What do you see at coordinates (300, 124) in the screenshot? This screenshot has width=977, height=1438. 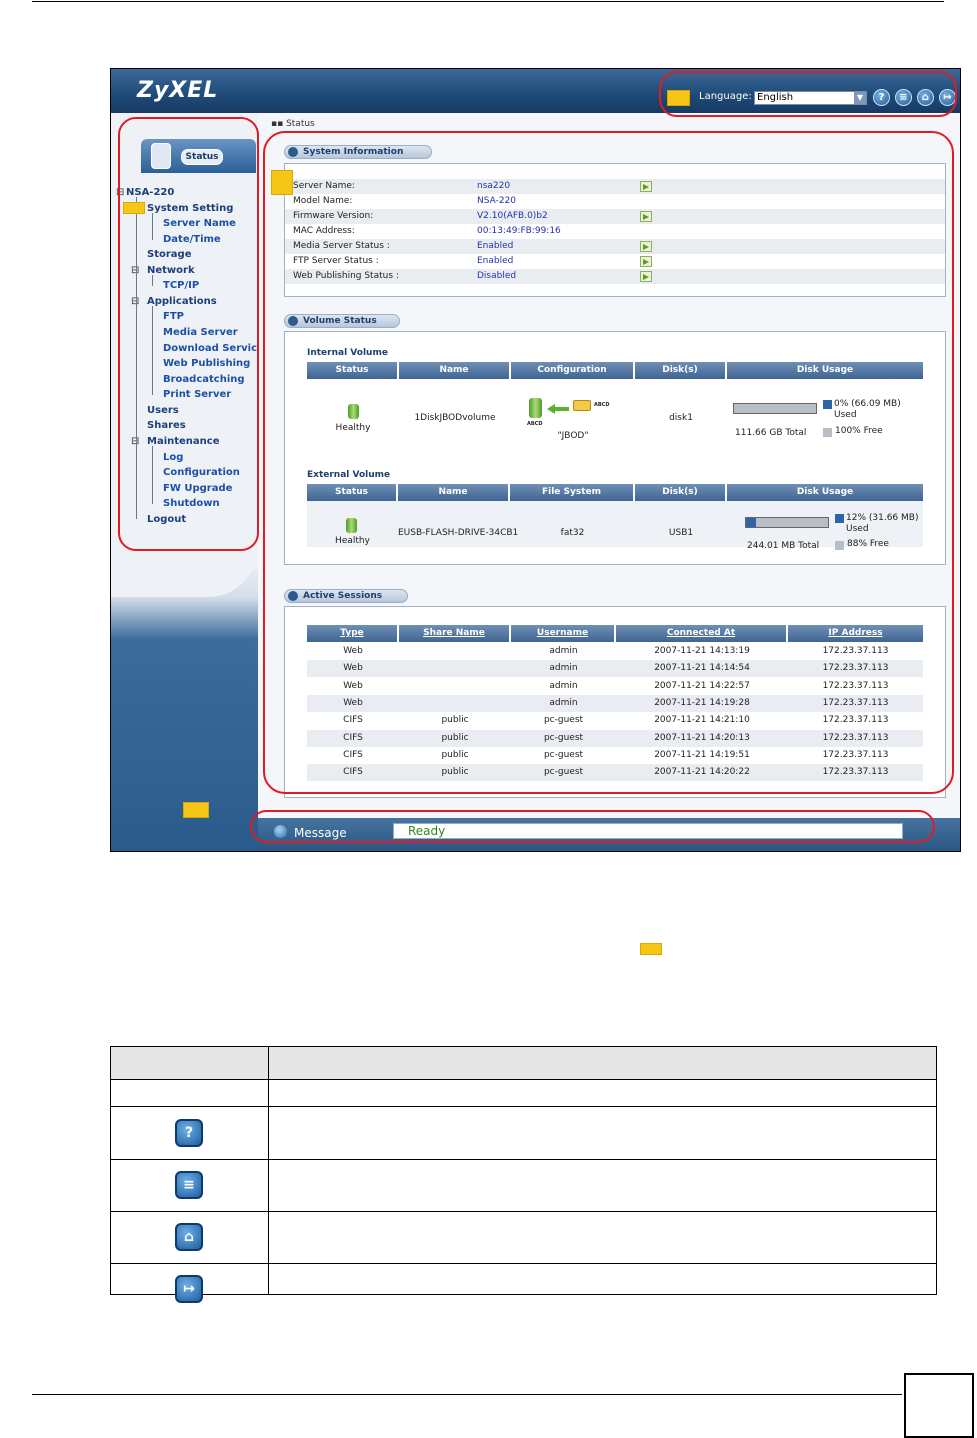 I see `breadcrumb-label: Status` at bounding box center [300, 124].